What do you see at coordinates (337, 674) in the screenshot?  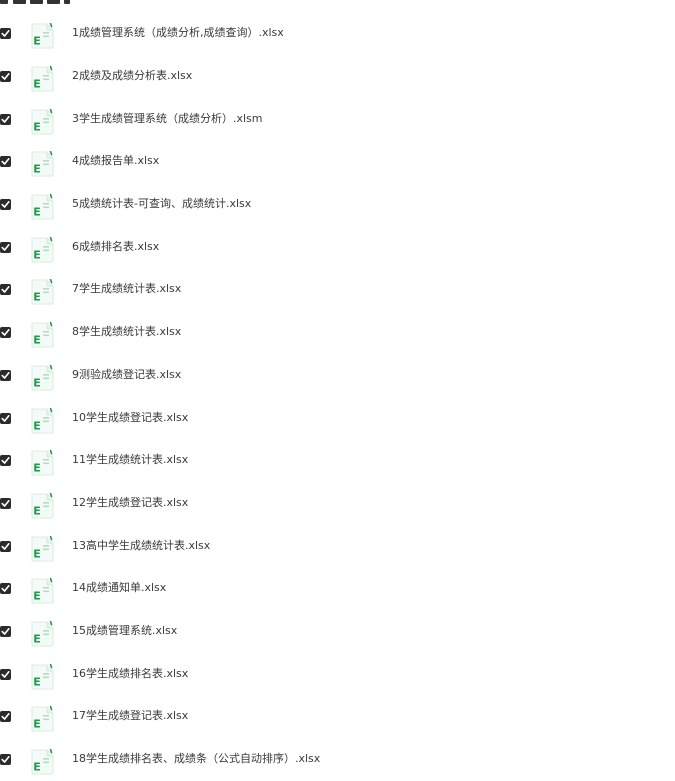 I see `file-row-16: E 16学生成绩排名表.xlsx` at bounding box center [337, 674].